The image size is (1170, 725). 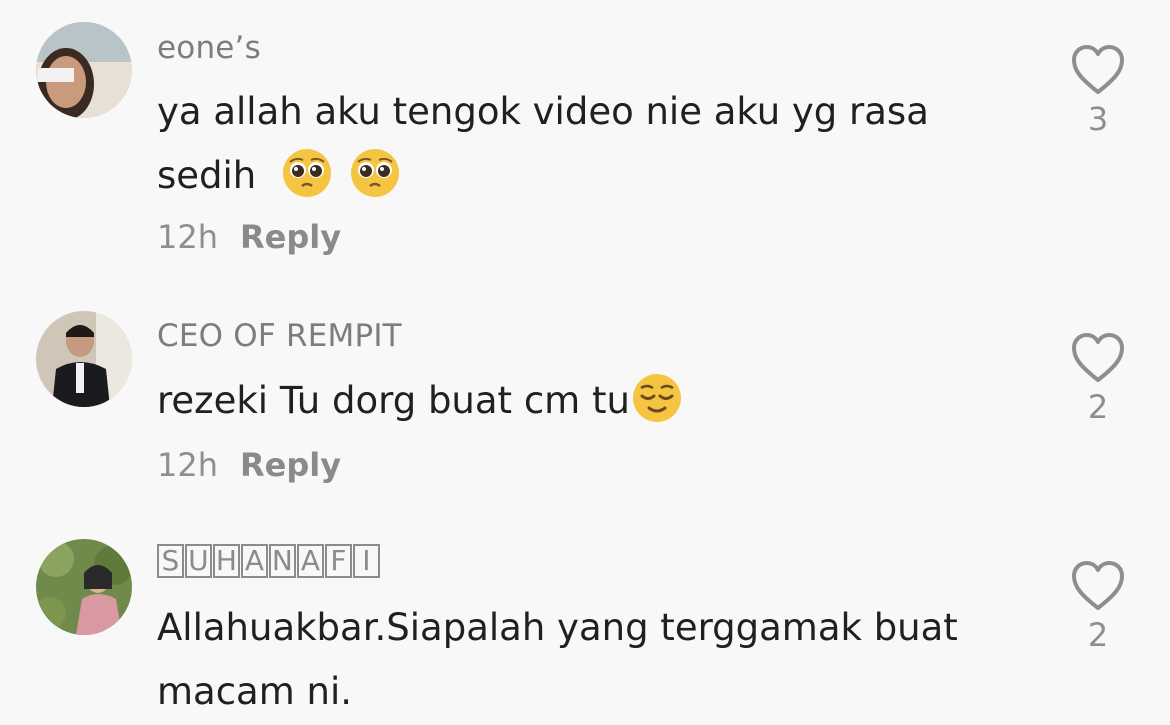 I want to click on username-letter: U, so click(x=198, y=561).